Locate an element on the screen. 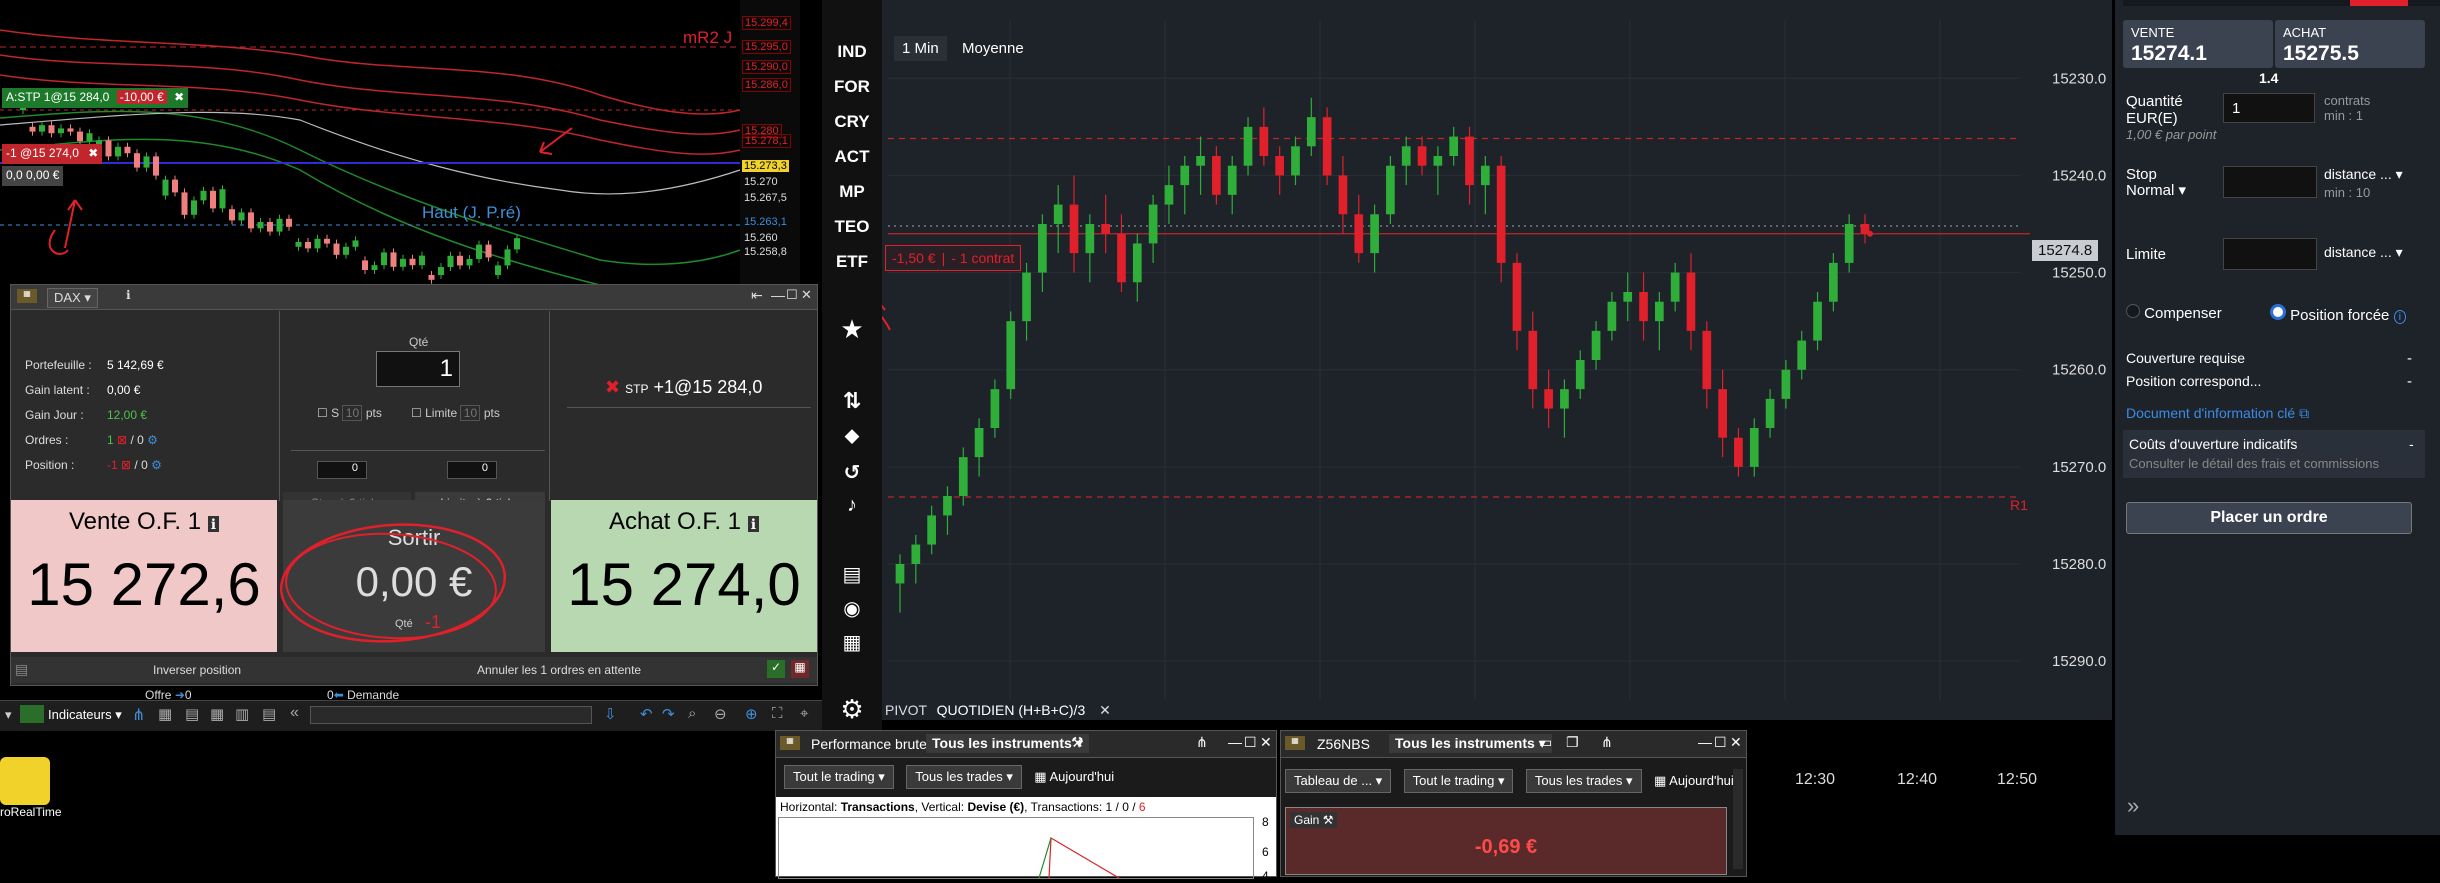 This screenshot has width=2440, height=883. indicators-icon is located at coordinates (32, 714).